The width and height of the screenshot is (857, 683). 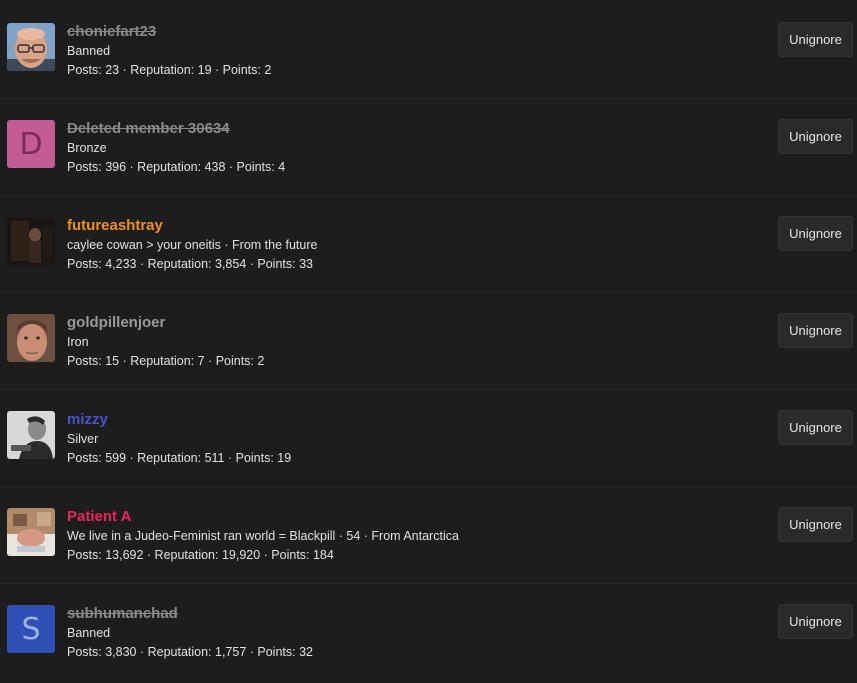 What do you see at coordinates (78, 342) in the screenshot?
I see `user-title: Iron` at bounding box center [78, 342].